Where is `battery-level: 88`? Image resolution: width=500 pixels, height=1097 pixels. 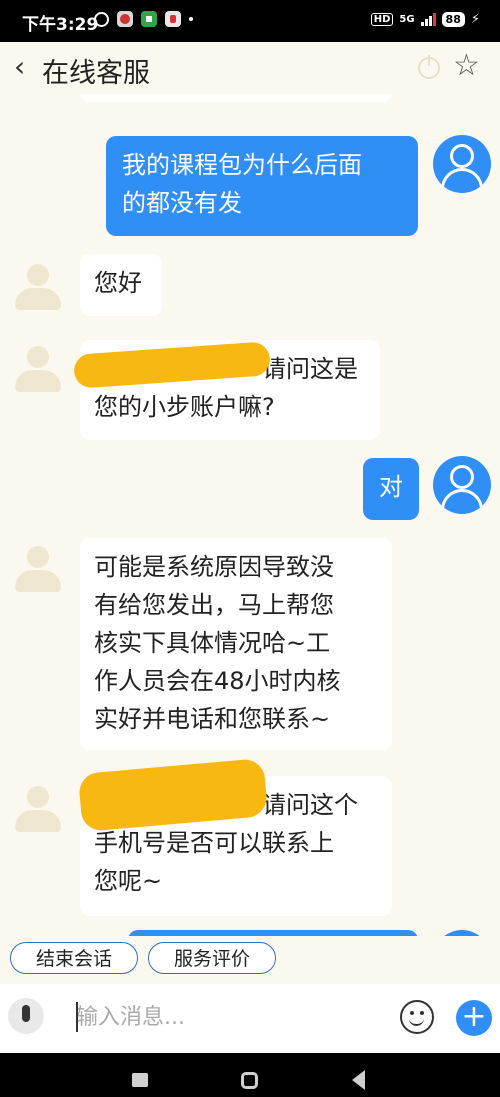
battery-level: 88 is located at coordinates (453, 19).